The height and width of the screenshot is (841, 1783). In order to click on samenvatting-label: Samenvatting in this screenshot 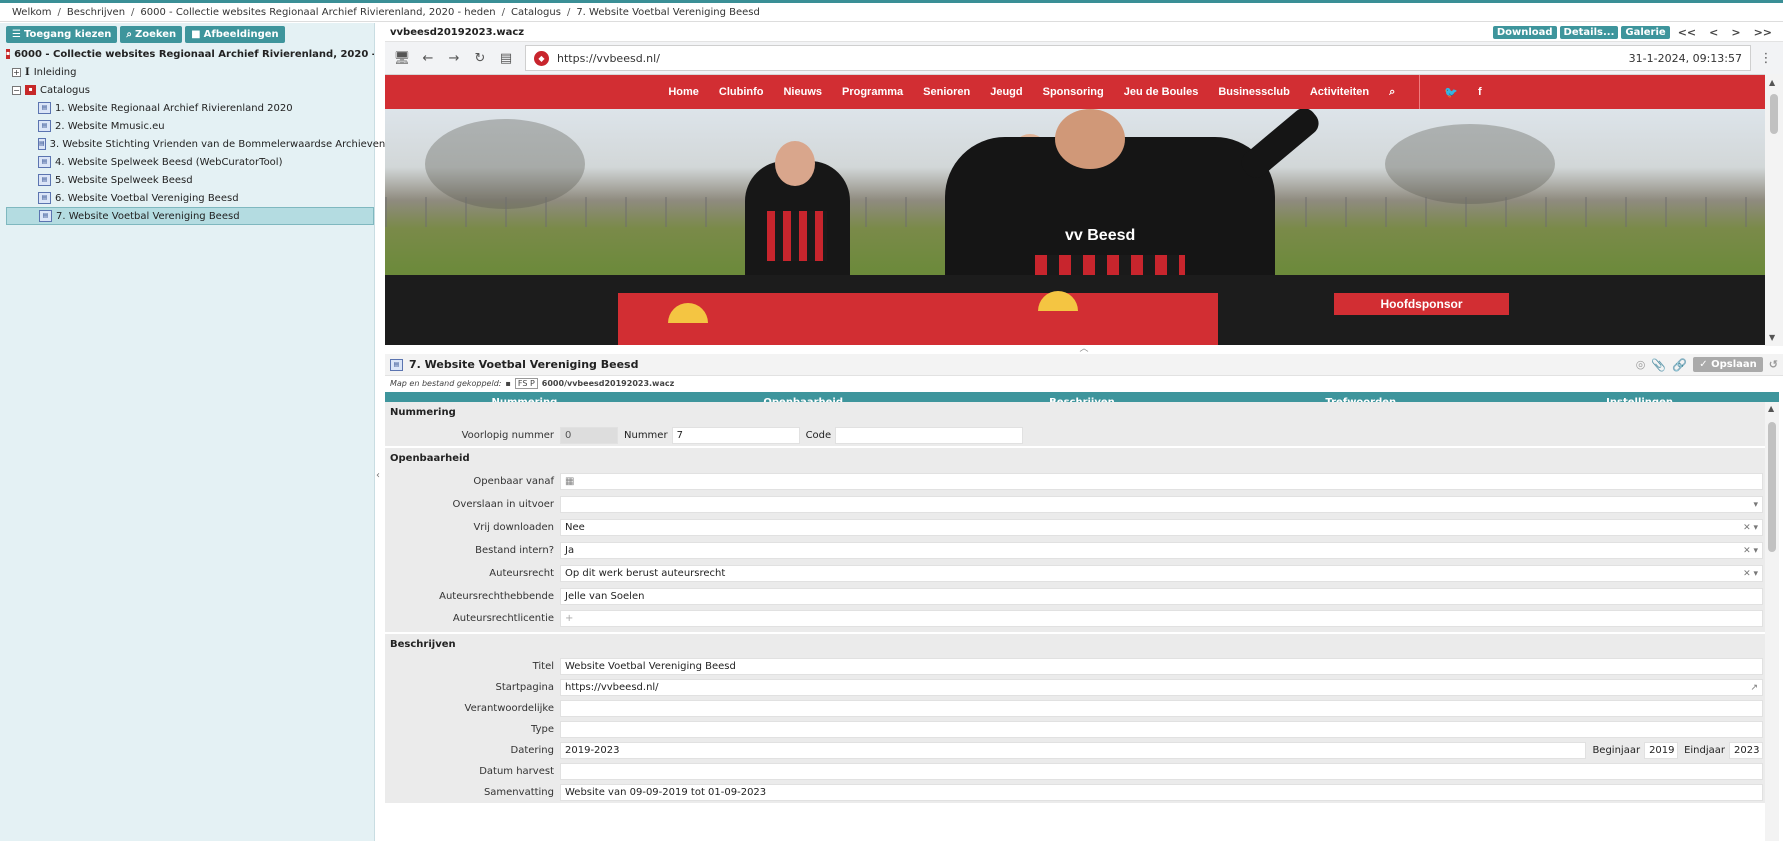, I will do `click(518, 792)`.